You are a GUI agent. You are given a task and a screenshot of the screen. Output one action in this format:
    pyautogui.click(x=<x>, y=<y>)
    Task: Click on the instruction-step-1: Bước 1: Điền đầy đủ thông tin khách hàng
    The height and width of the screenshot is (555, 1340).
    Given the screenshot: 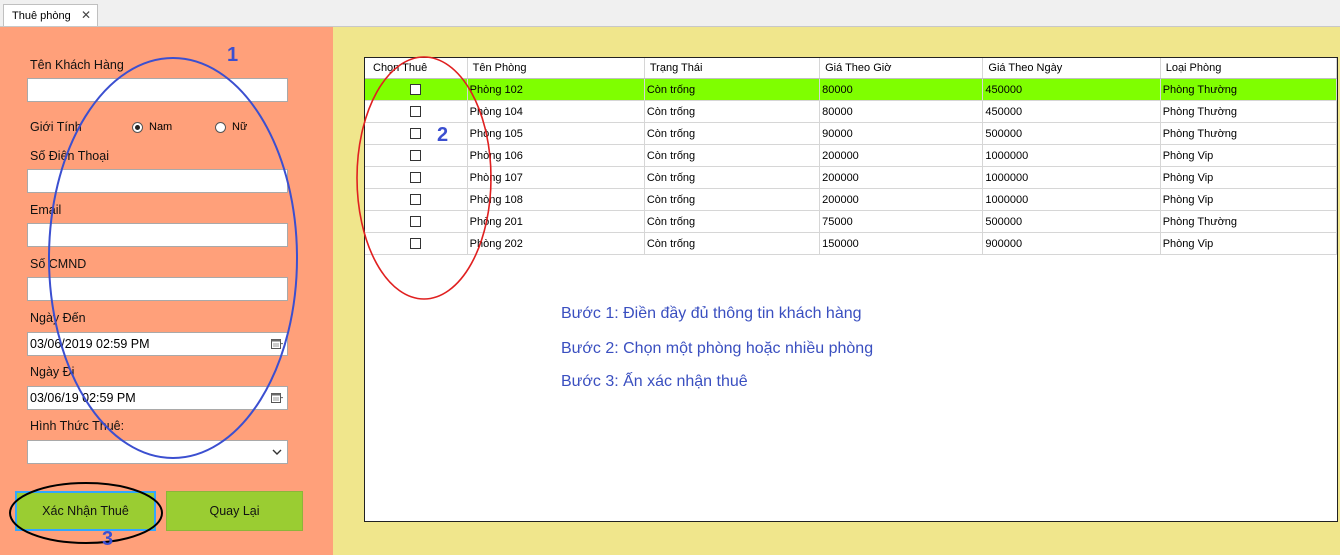 What is the action you would take?
    pyautogui.click(x=711, y=313)
    